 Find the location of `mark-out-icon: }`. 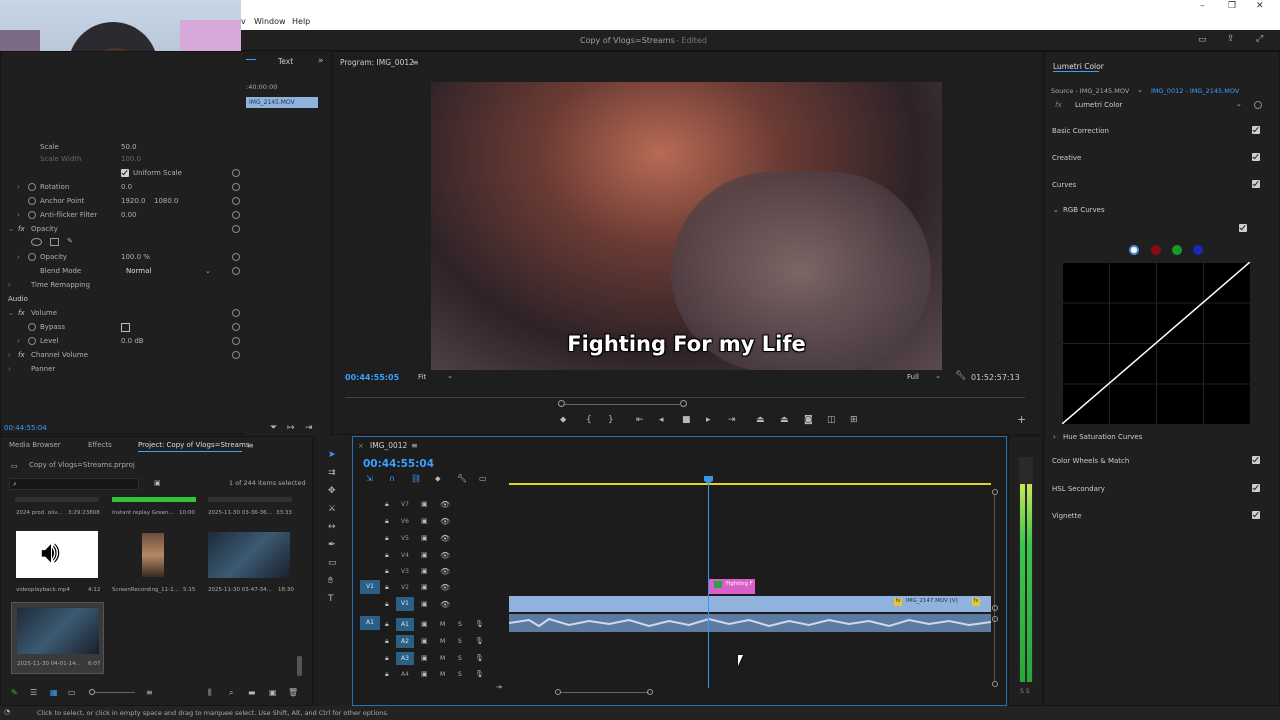

mark-out-icon: } is located at coordinates (611, 420).